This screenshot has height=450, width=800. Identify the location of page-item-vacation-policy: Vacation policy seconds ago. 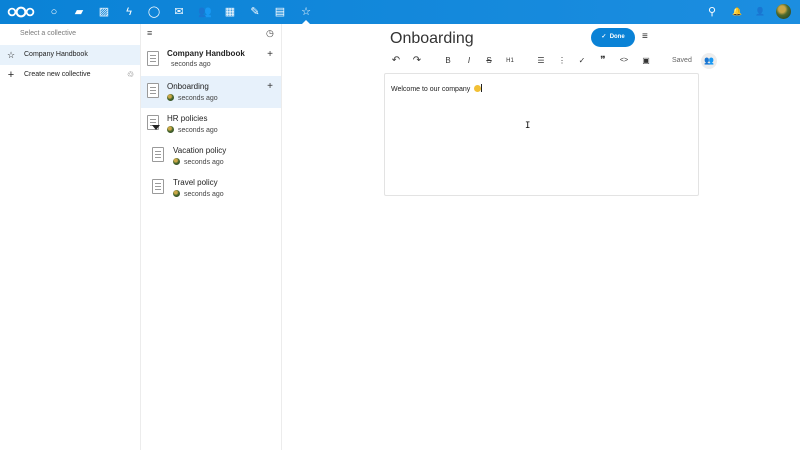
(211, 156).